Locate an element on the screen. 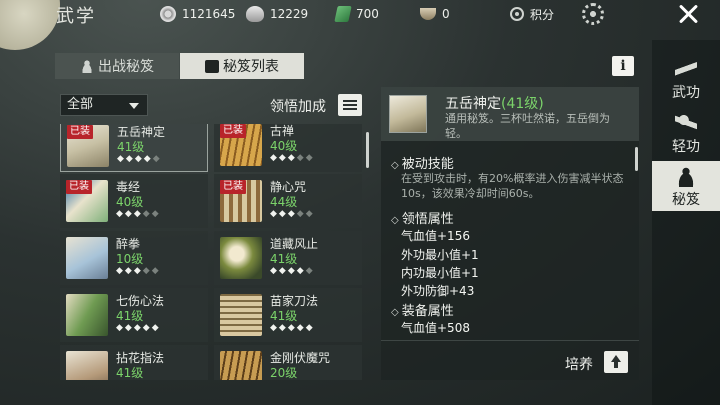  nav-item-wugong: 武功 is located at coordinates (686, 79).